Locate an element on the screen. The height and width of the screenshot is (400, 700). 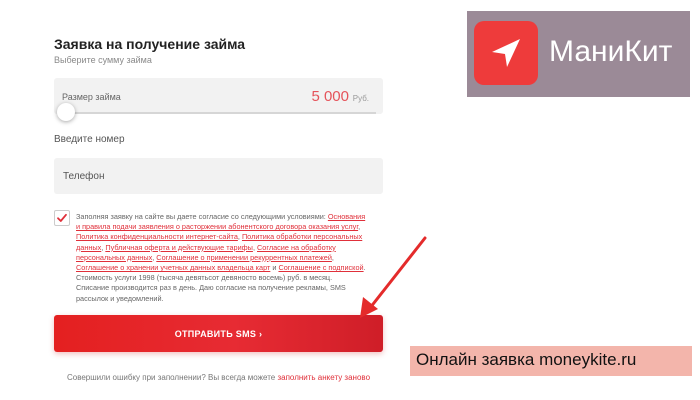
loan-amount-value: 5 000 is located at coordinates (330, 96).